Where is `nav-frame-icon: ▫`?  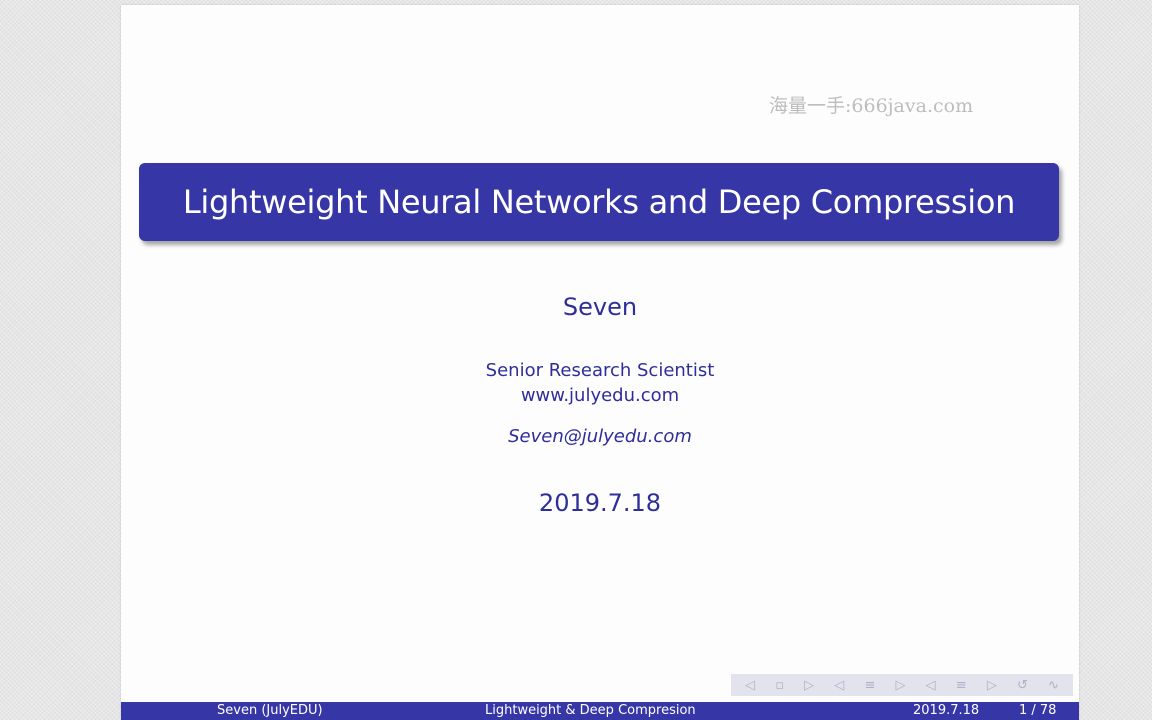 nav-frame-icon: ▫ is located at coordinates (779, 685).